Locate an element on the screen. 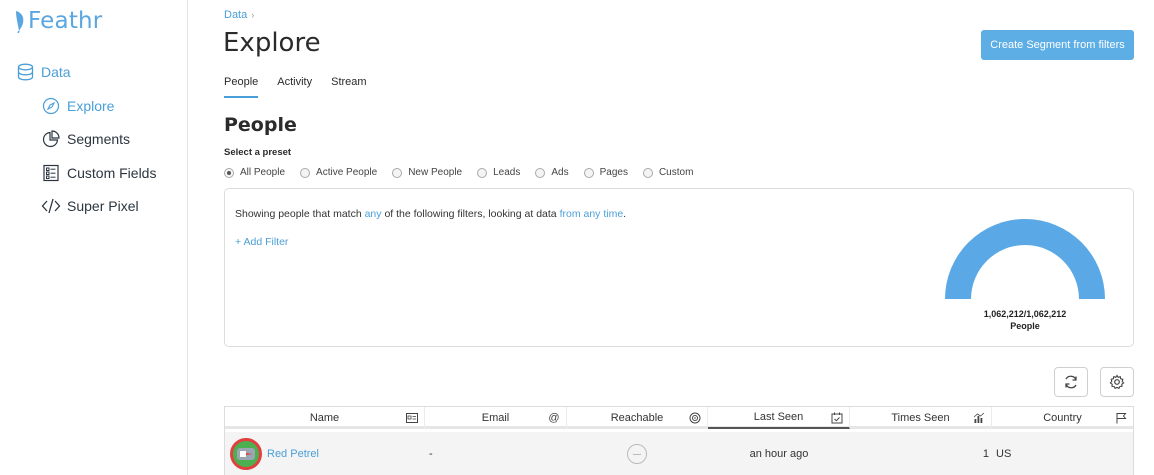 Image resolution: width=1154 pixels, height=475 pixels. preset-label-text: Custom is located at coordinates (676, 172).